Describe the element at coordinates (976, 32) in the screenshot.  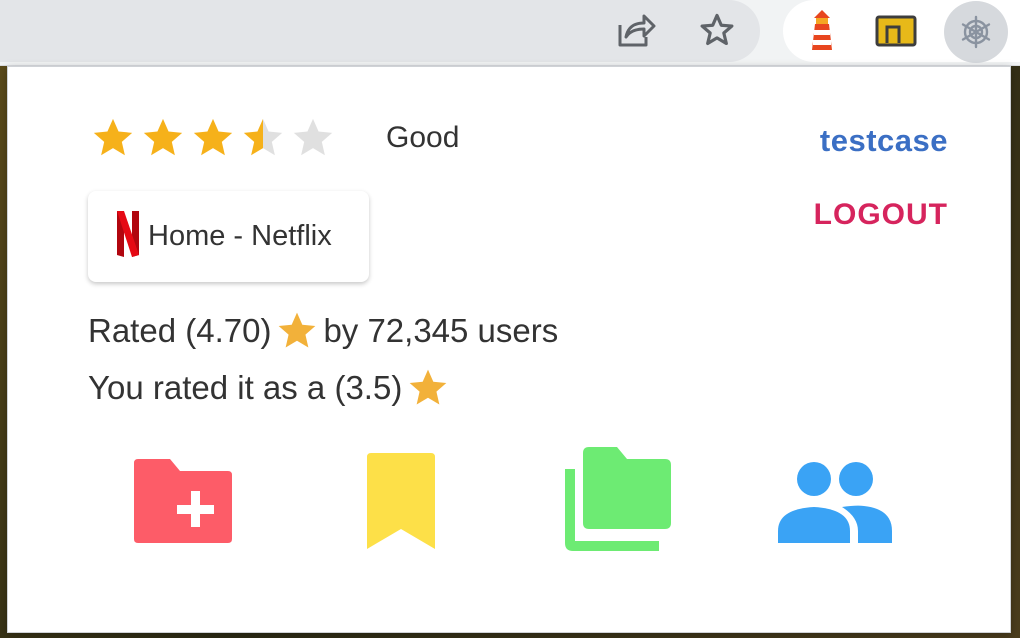
I see `snowflake-extension-icon` at that location.